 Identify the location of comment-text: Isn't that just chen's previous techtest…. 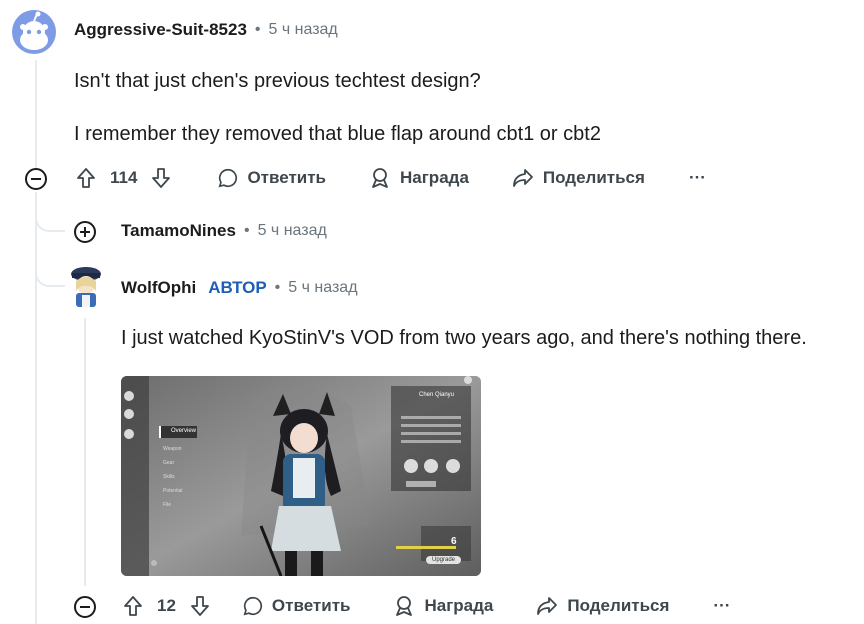
(277, 81).